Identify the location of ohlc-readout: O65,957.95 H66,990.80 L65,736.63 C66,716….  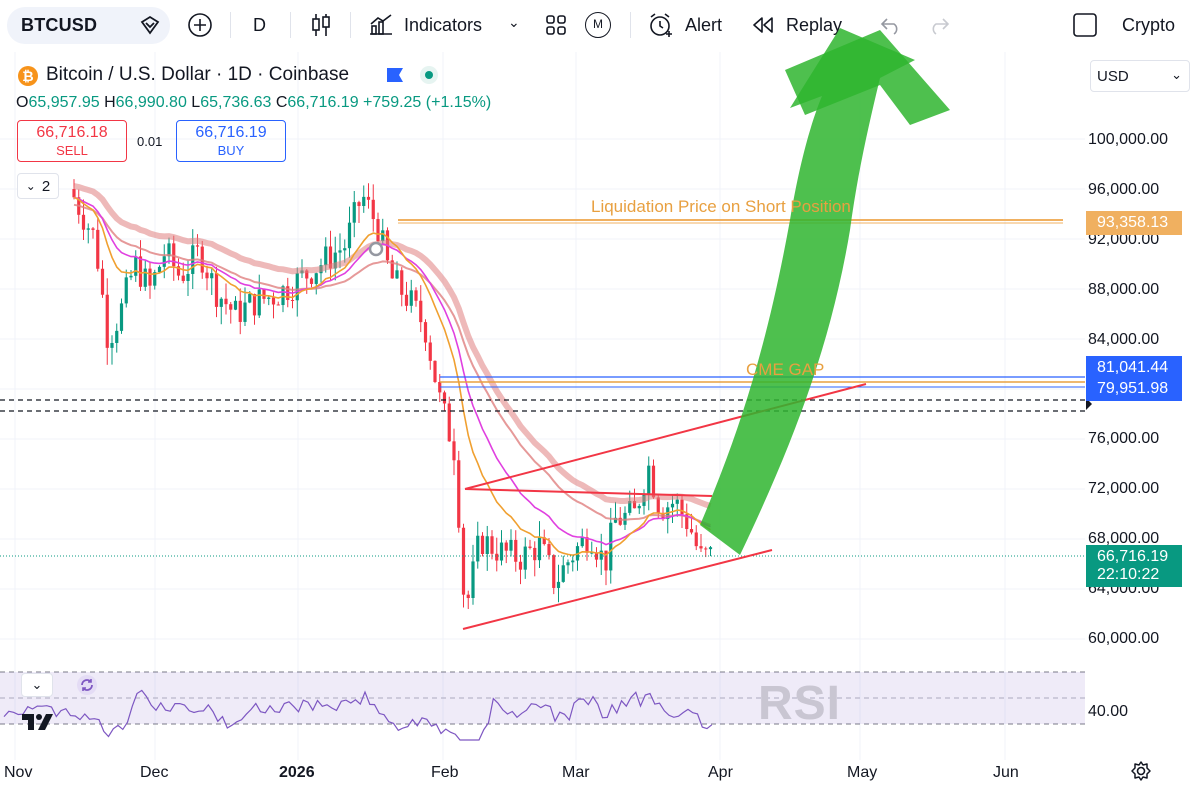
(254, 102).